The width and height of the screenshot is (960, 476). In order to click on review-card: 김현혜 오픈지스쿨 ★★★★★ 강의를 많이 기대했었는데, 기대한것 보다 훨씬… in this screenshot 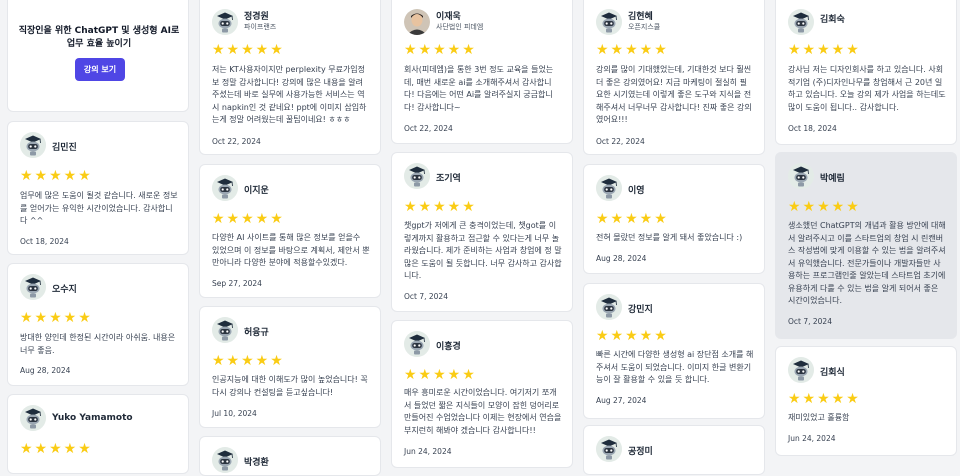, I will do `click(674, 77)`.